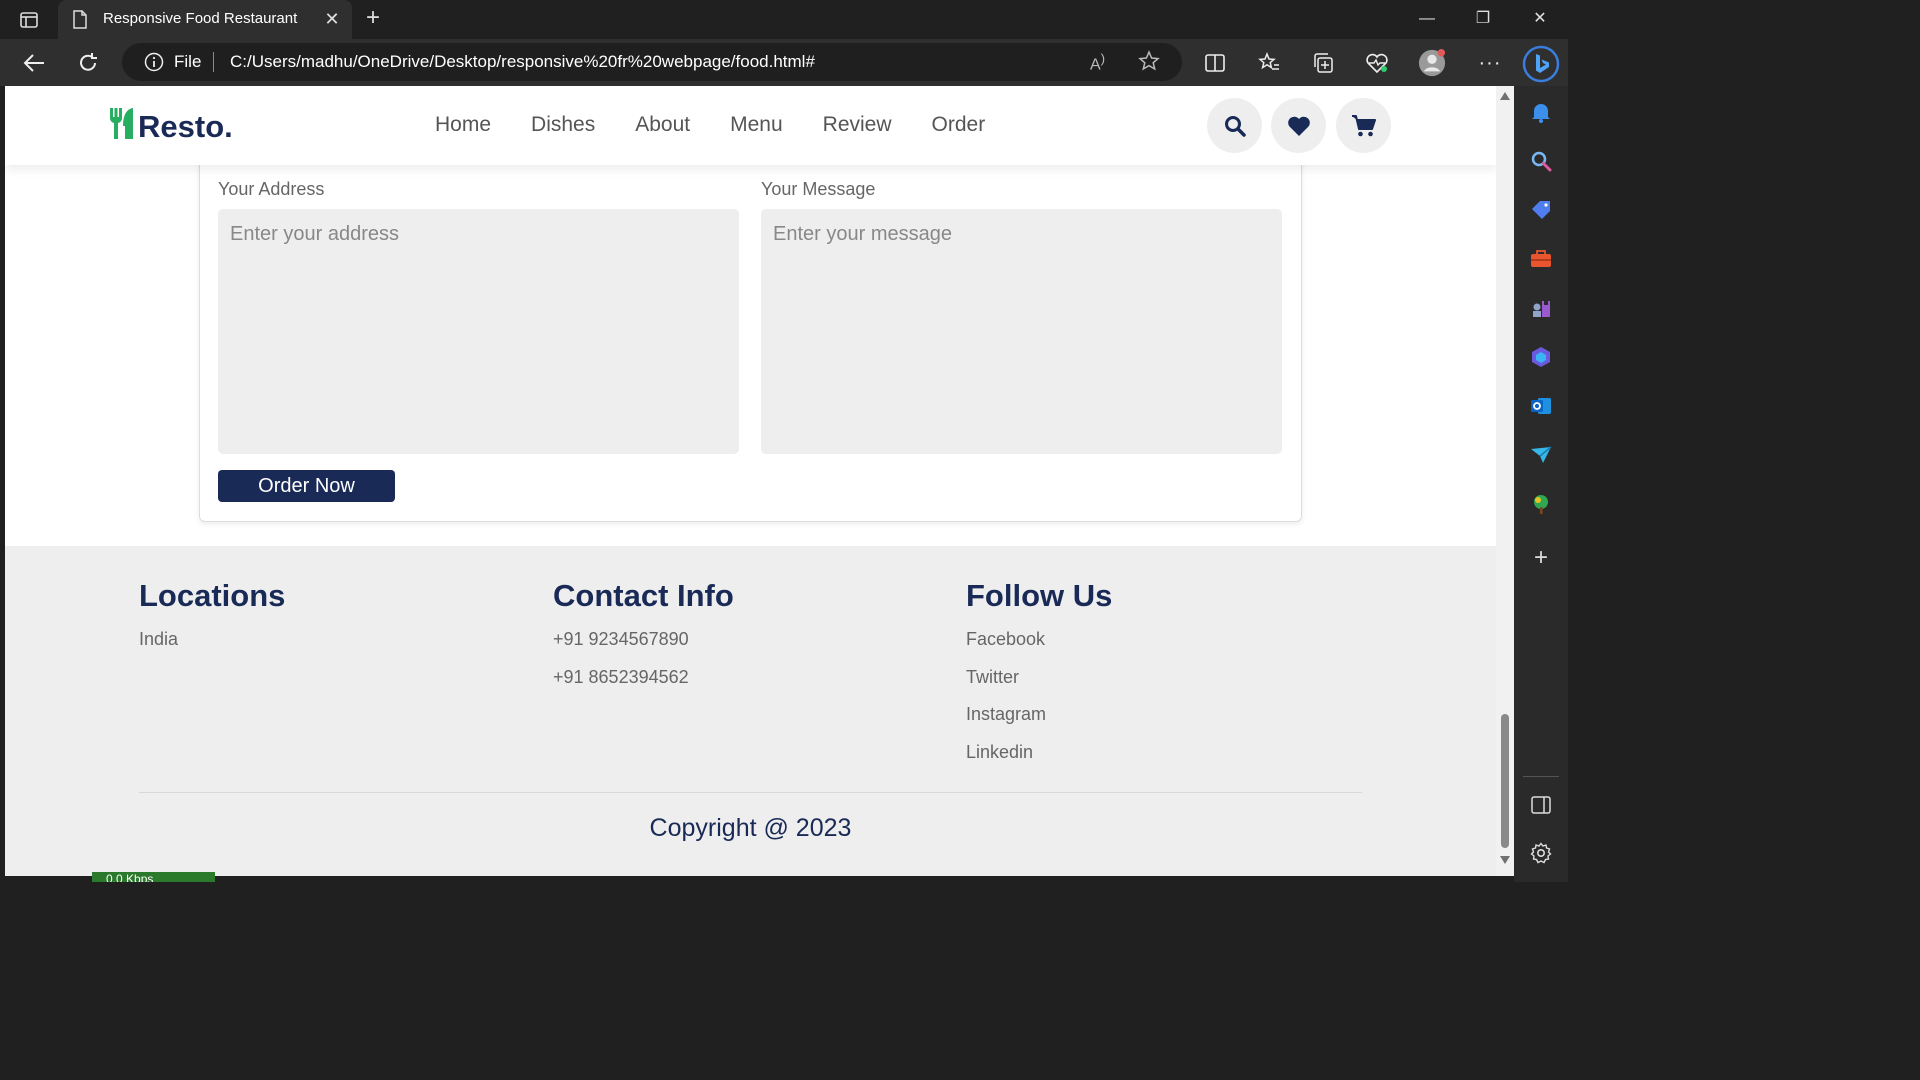  Describe the element at coordinates (784, 19) in the screenshot. I see `browser-titlebar: Responsive Food Restaurant ✕ + — ❐ ✕` at that location.